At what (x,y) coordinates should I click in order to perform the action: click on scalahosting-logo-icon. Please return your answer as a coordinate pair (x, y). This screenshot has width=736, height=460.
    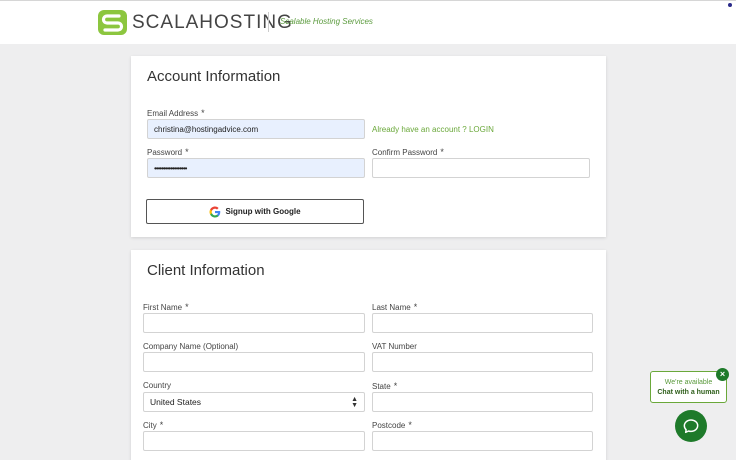
    Looking at the image, I should click on (112, 22).